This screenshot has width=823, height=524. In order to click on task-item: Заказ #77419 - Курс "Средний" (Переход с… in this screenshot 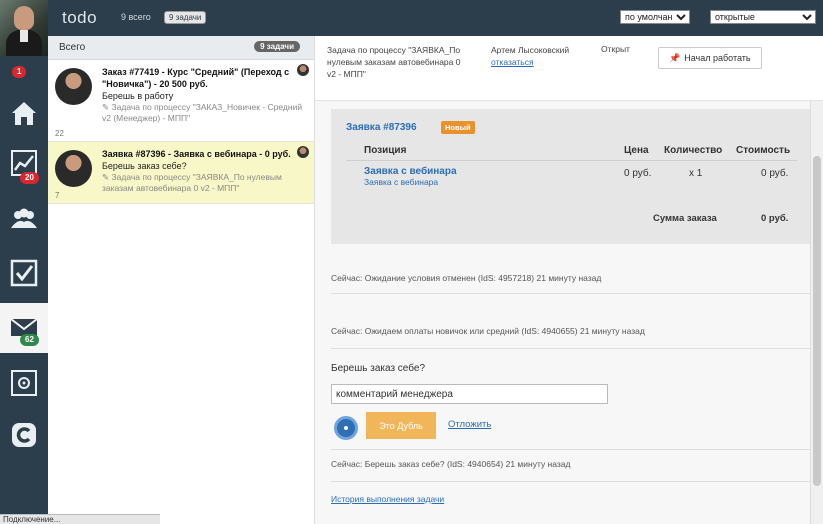, I will do `click(181, 101)`.